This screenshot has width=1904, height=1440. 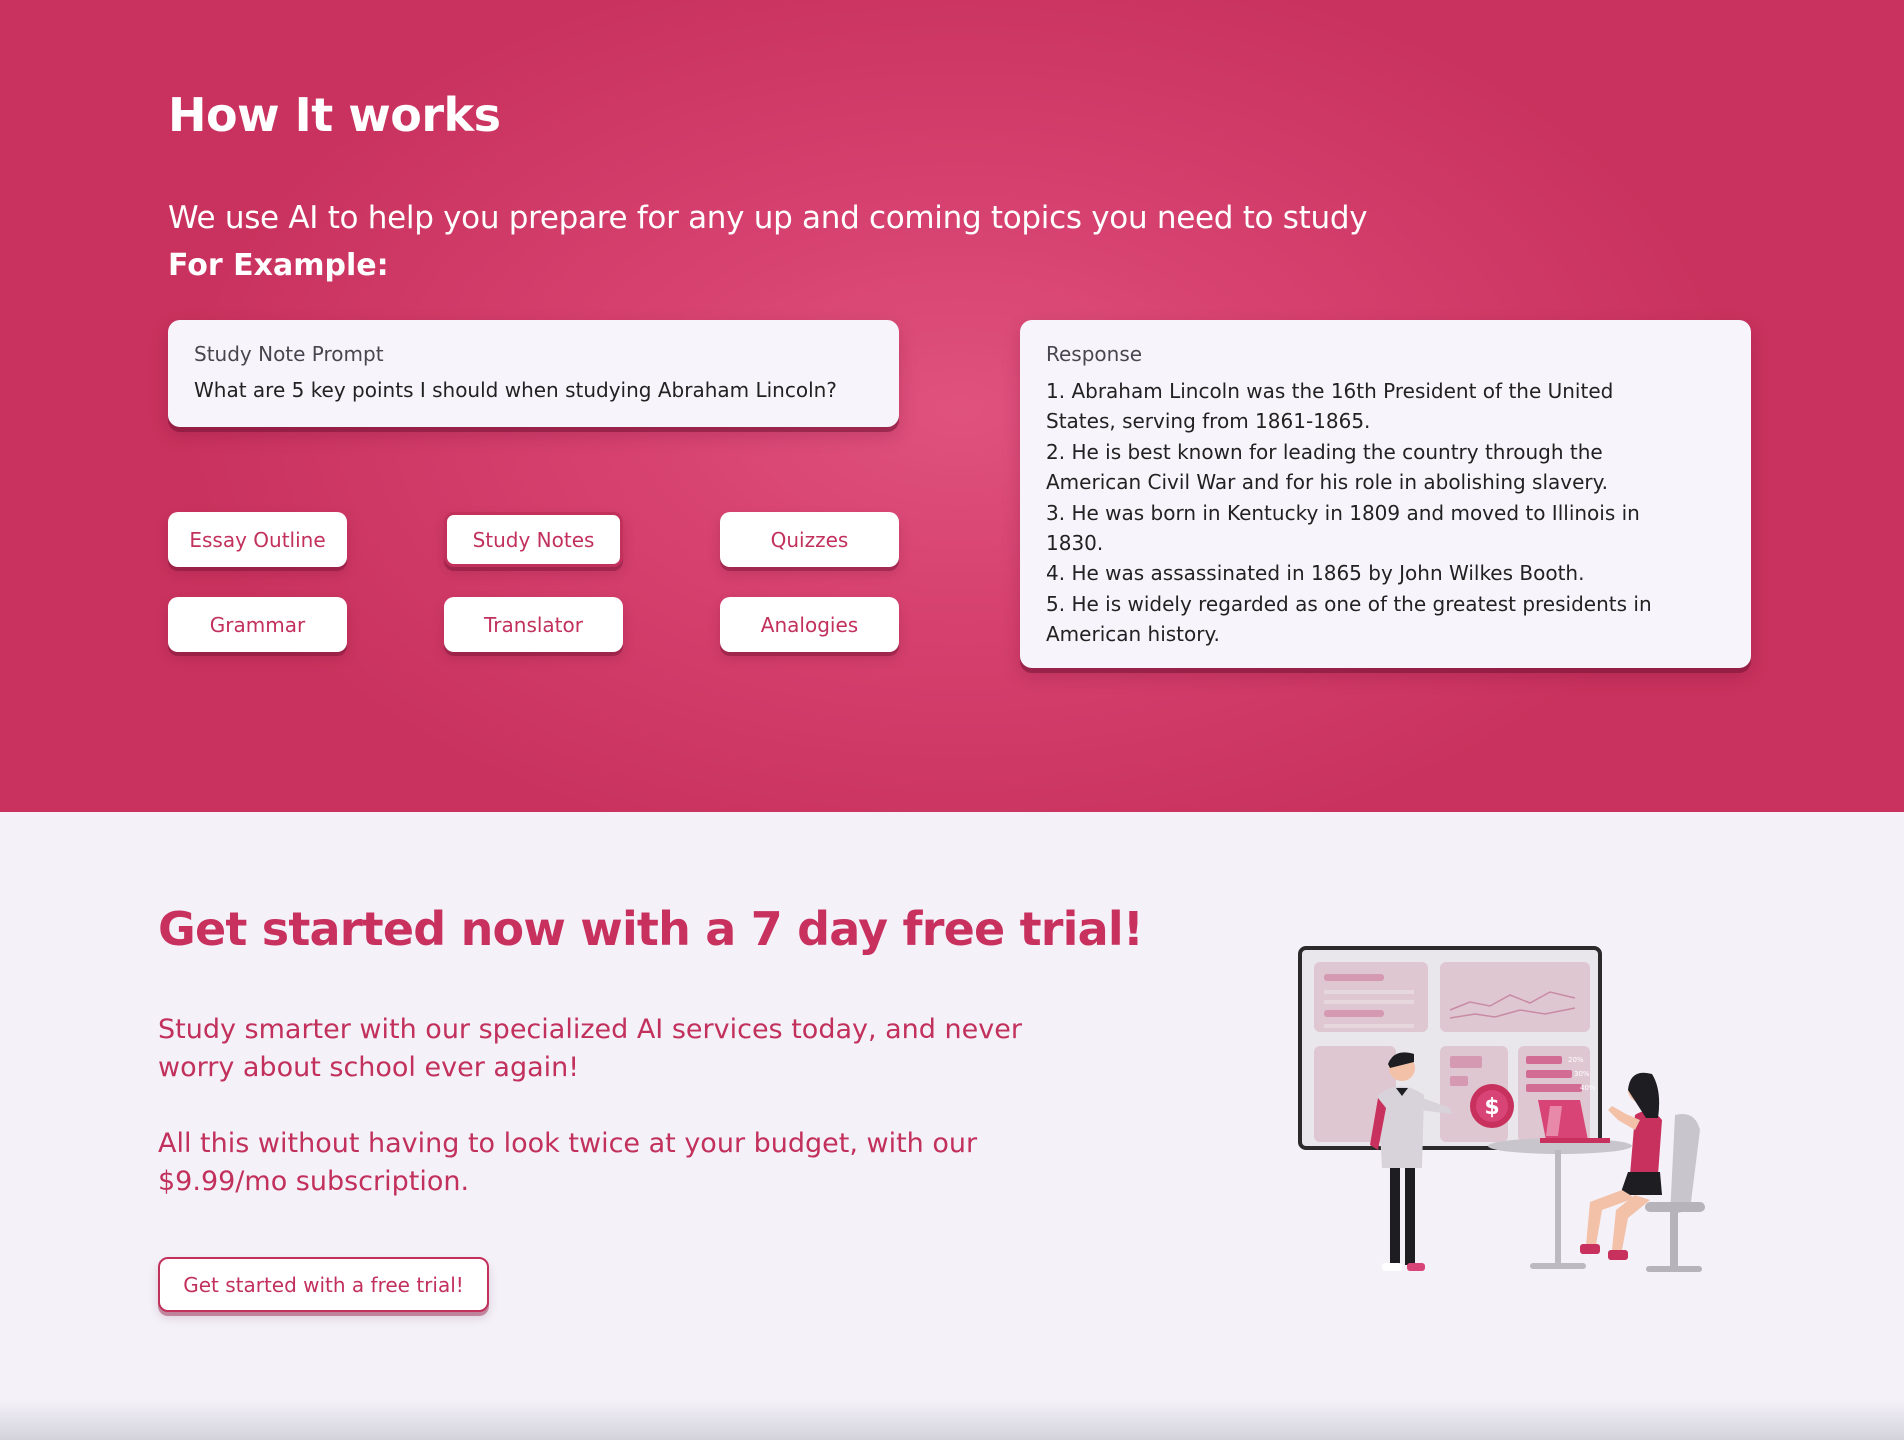 What do you see at coordinates (334, 115) in the screenshot?
I see `section-title: How It works` at bounding box center [334, 115].